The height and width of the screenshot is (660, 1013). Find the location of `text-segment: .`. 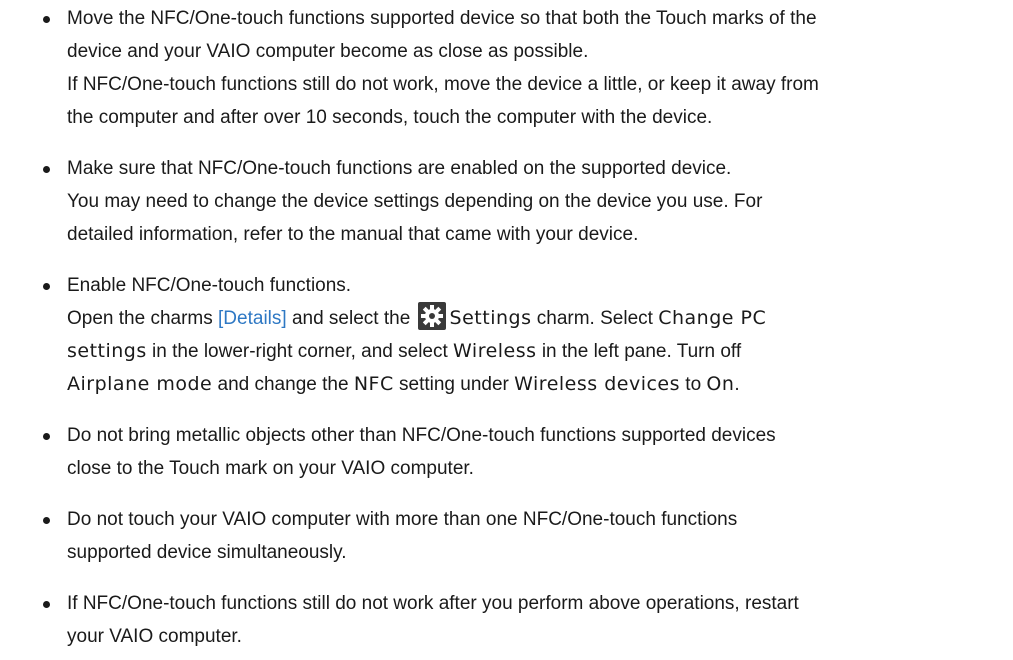

text-segment: . is located at coordinates (737, 384).